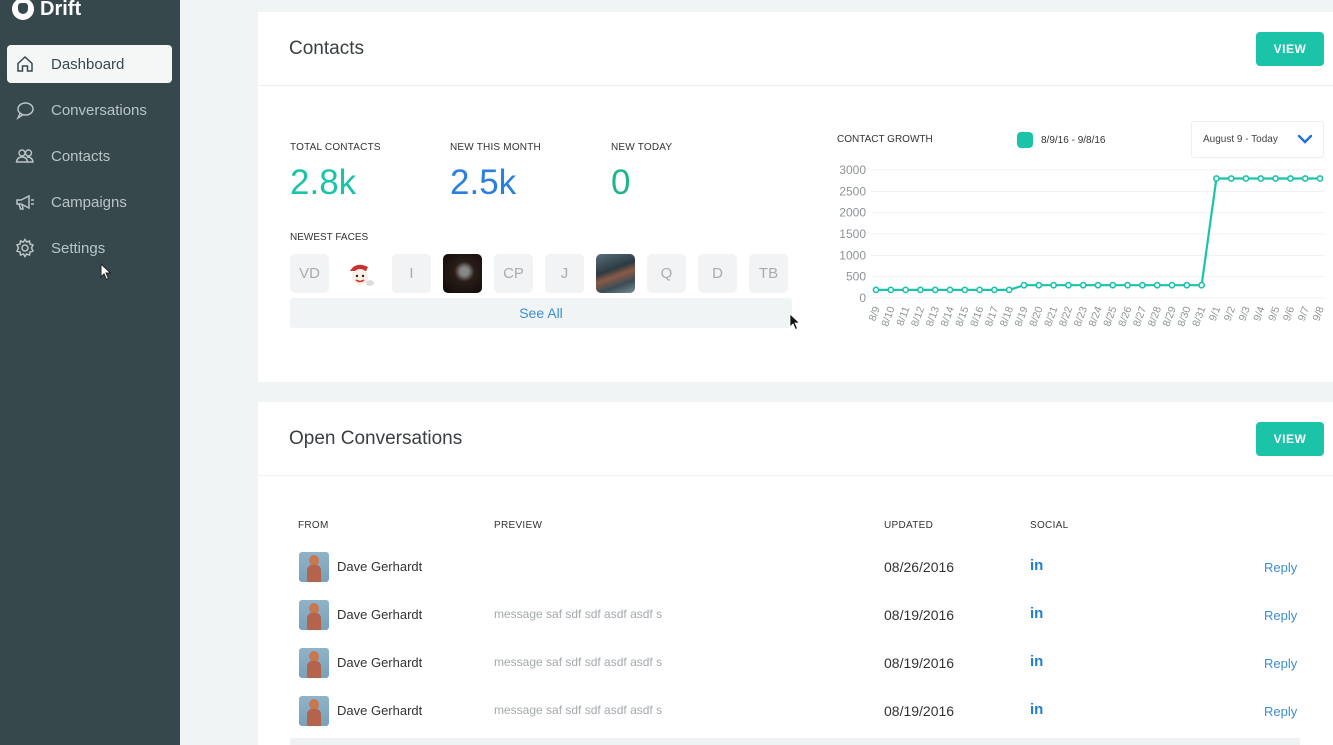 The height and width of the screenshot is (745, 1333). I want to click on sidebar-item-contacts: Contacts, so click(89, 156).